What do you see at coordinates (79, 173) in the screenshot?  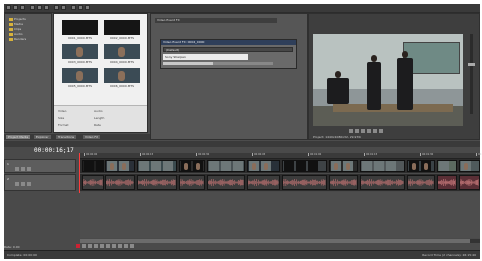 I see `playhead-cursor` at bounding box center [79, 173].